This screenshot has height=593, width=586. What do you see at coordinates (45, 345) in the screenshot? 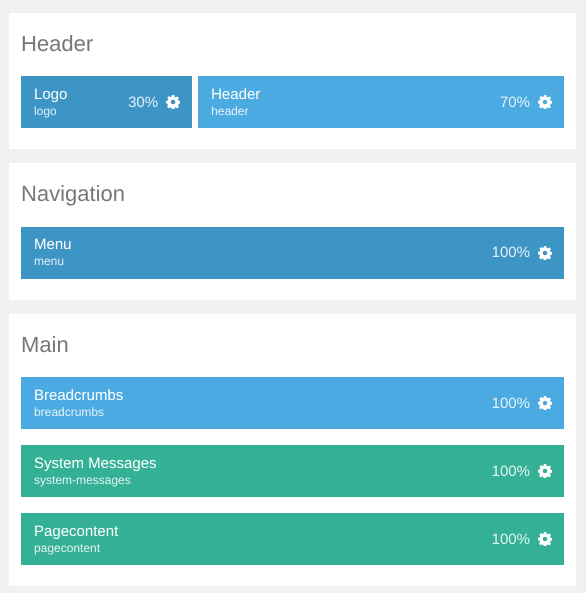
I see `section-title: Main` at bounding box center [45, 345].